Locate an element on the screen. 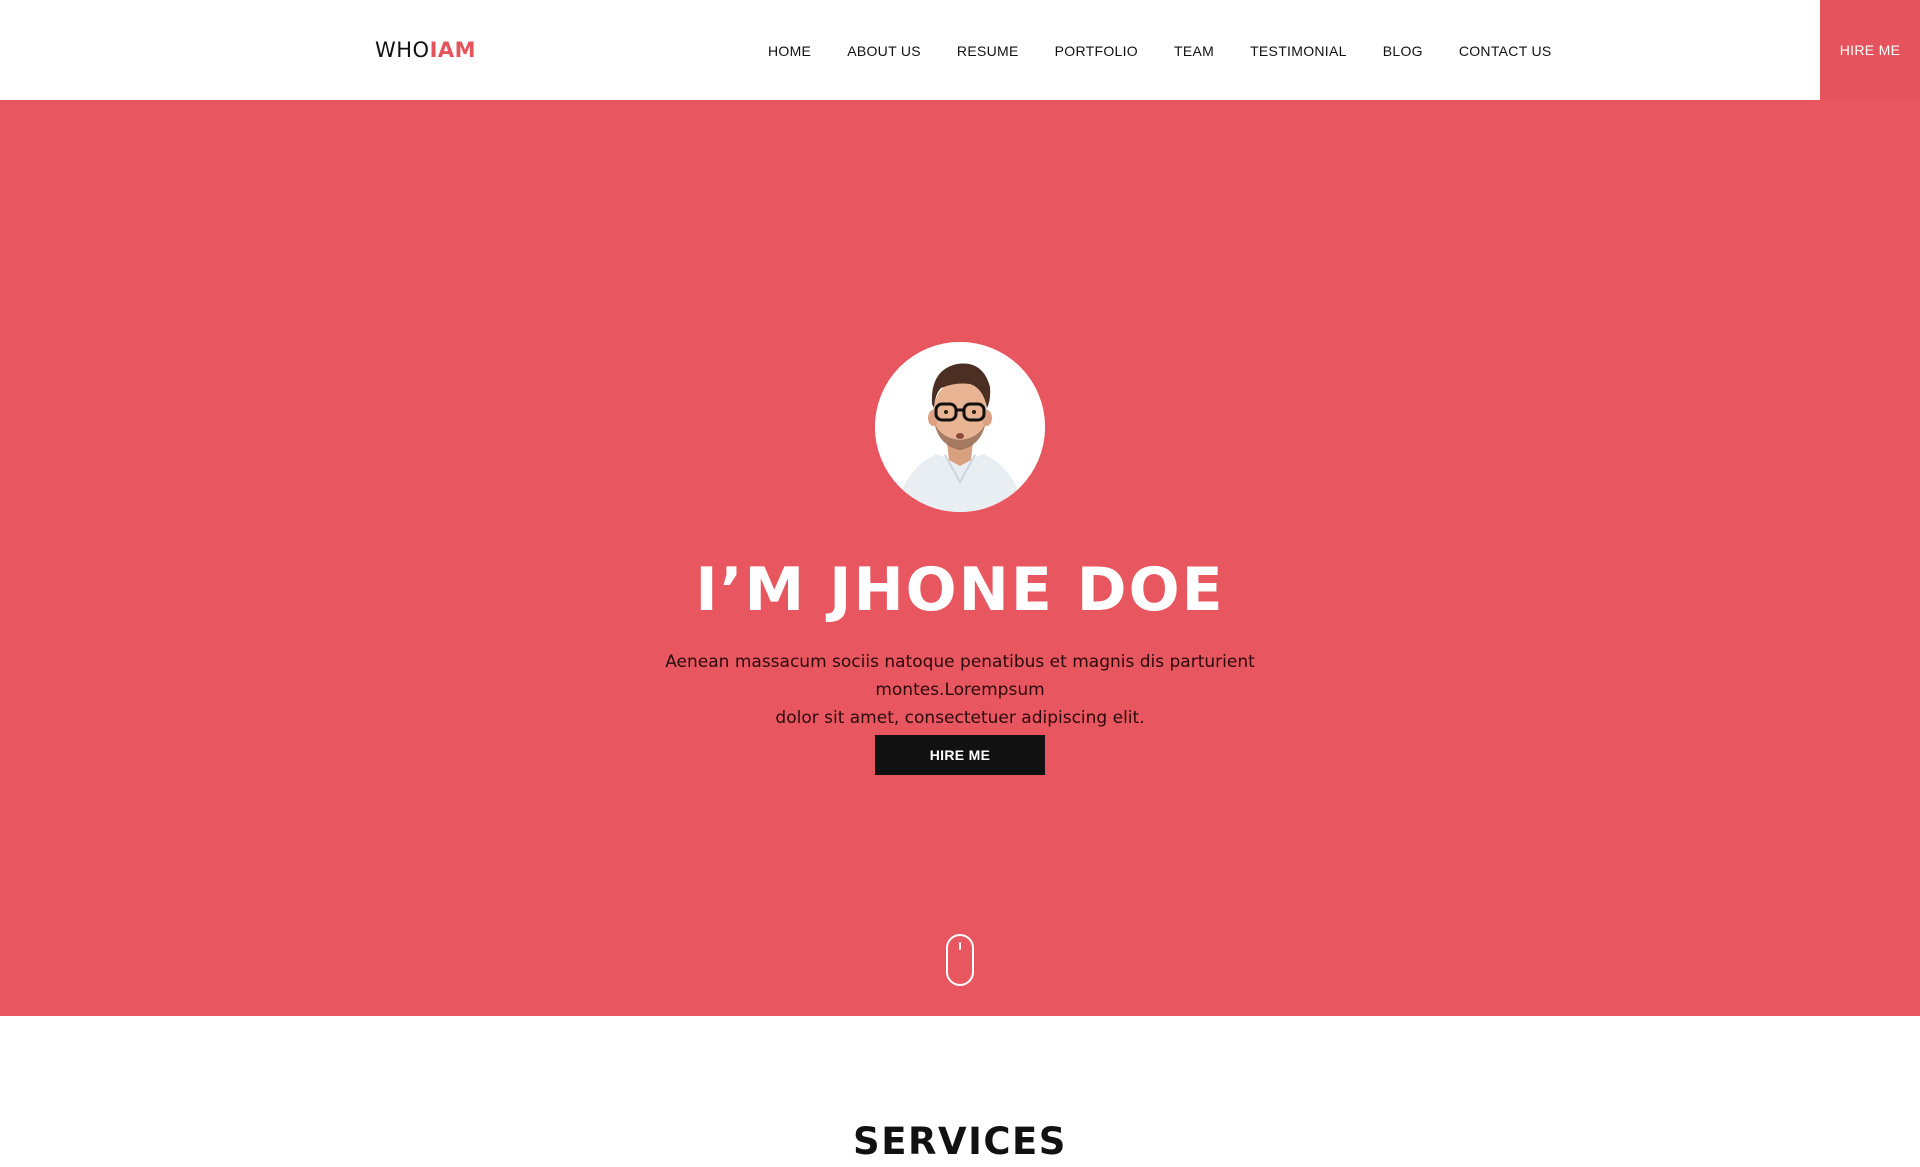 Image resolution: width=1920 pixels, height=1167 pixels. logo-text-iam: IAM is located at coordinates (453, 50).